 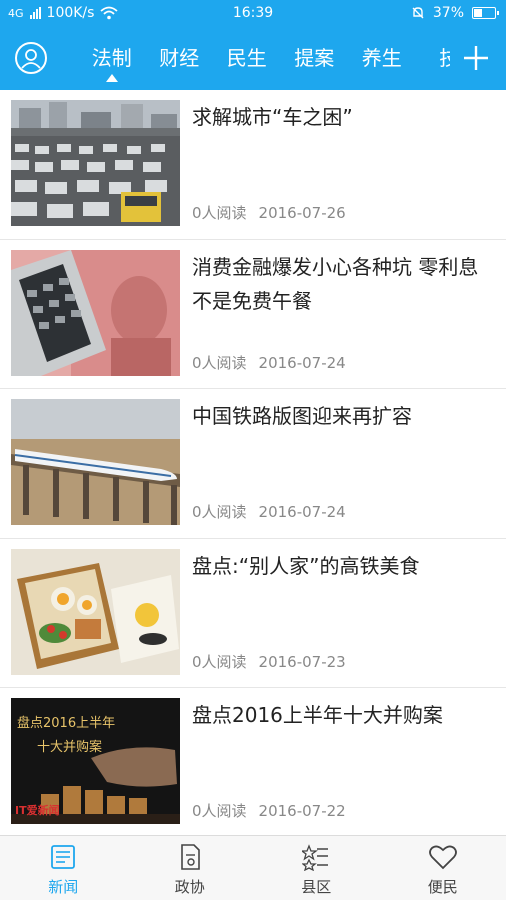 I want to click on thumbnail-caption-line1: 盘点2016上半年, so click(x=66, y=723).